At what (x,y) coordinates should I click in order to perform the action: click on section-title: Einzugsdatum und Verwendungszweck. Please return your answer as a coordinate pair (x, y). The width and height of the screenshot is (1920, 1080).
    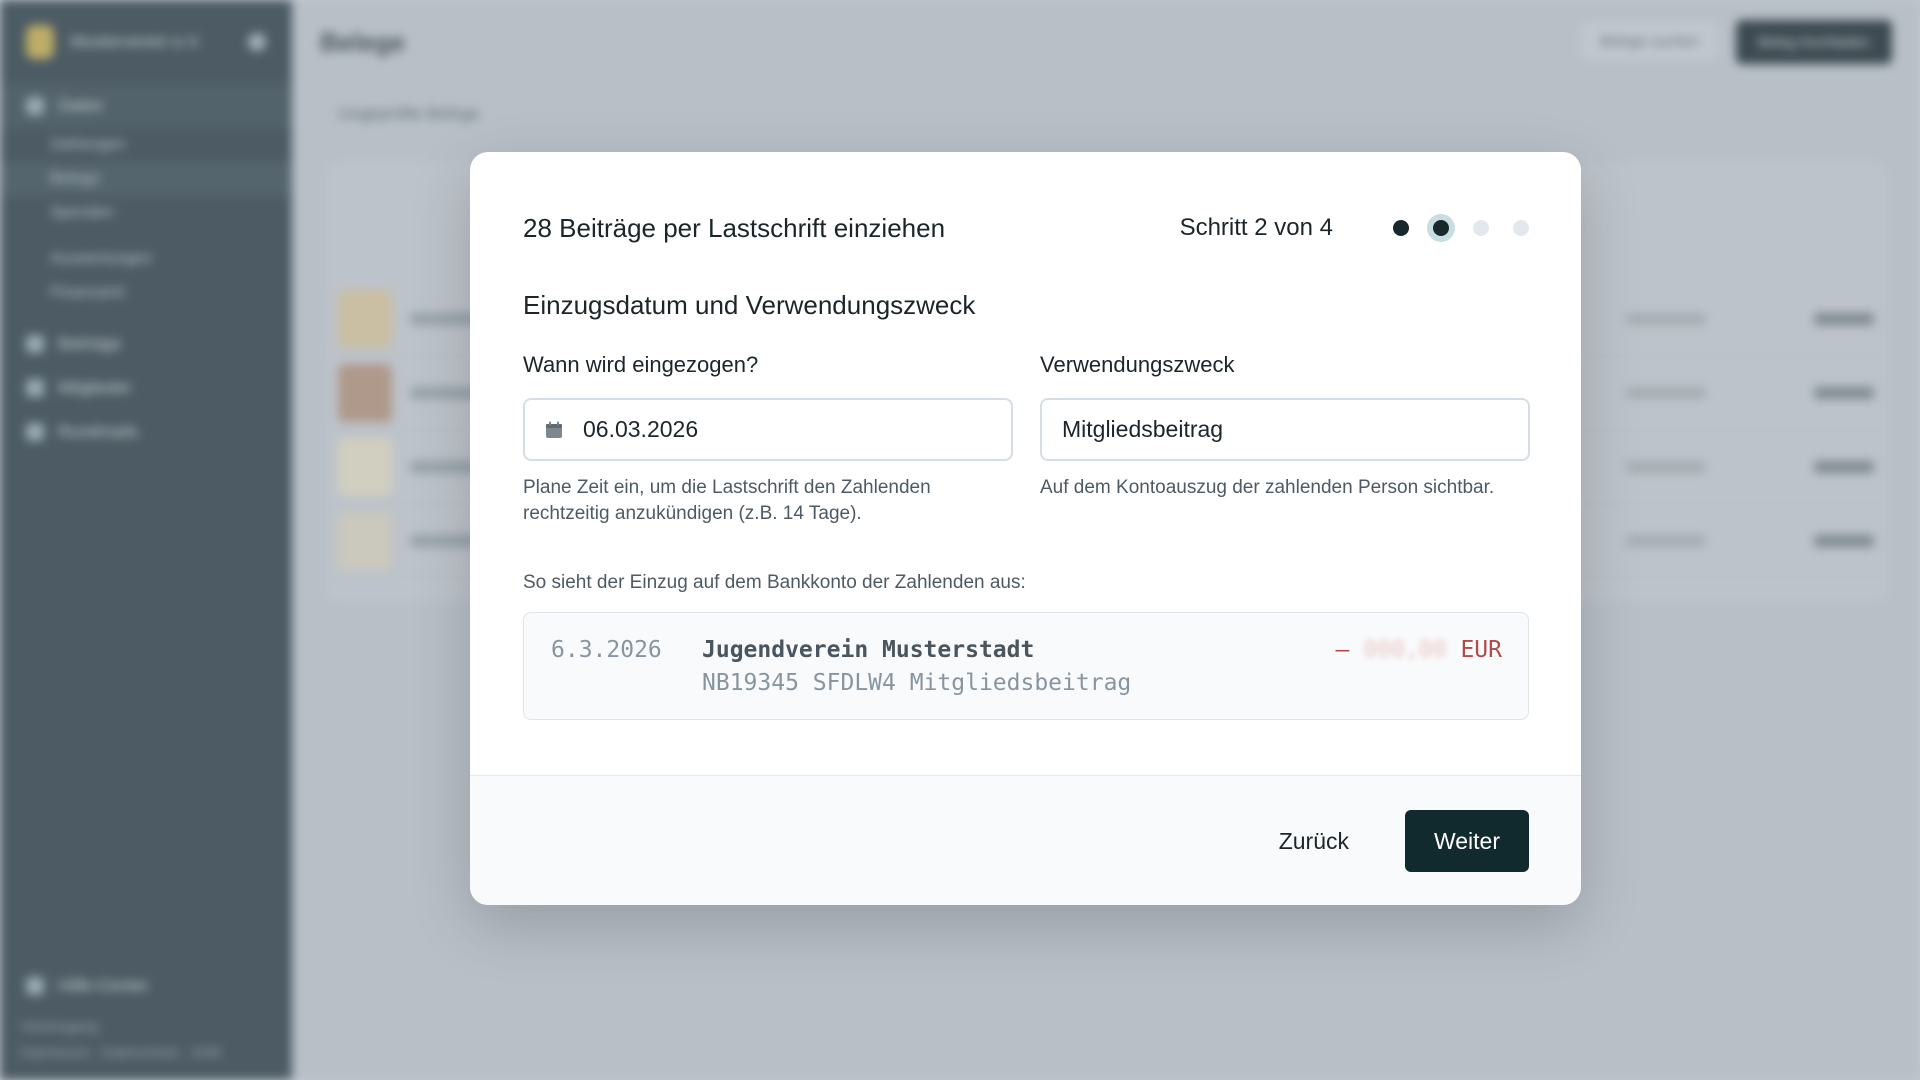
    Looking at the image, I should click on (749, 305).